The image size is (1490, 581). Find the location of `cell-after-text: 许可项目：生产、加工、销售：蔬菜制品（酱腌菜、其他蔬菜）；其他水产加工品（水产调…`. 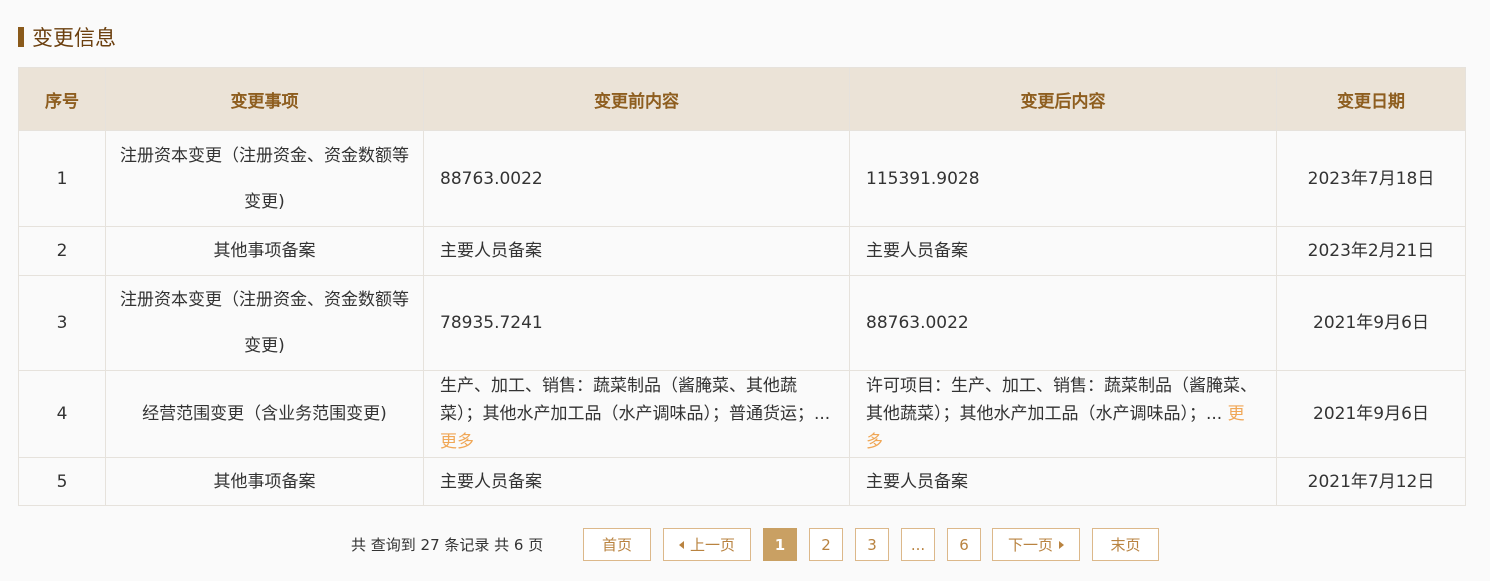

cell-after-text: 许可项目：生产、加工、销售：蔬菜制品（酱腌菜、其他蔬菜）；其他水产加工品（水产调… is located at coordinates (1061, 400).